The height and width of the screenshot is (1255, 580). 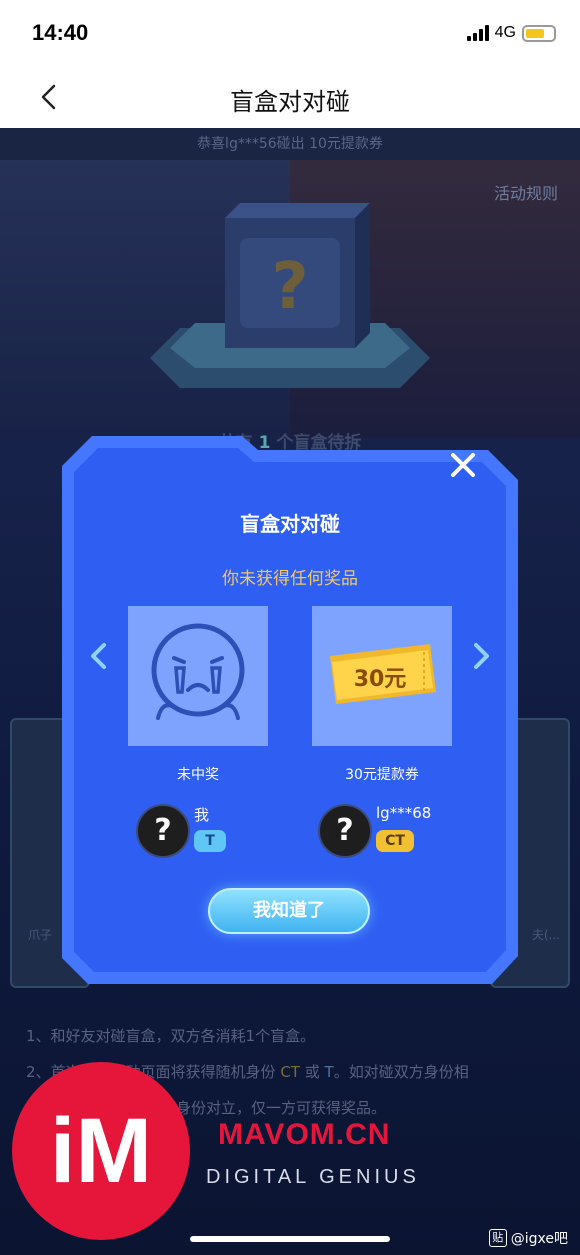 I want to click on prize-label-right: 30元提款券, so click(x=382, y=775).